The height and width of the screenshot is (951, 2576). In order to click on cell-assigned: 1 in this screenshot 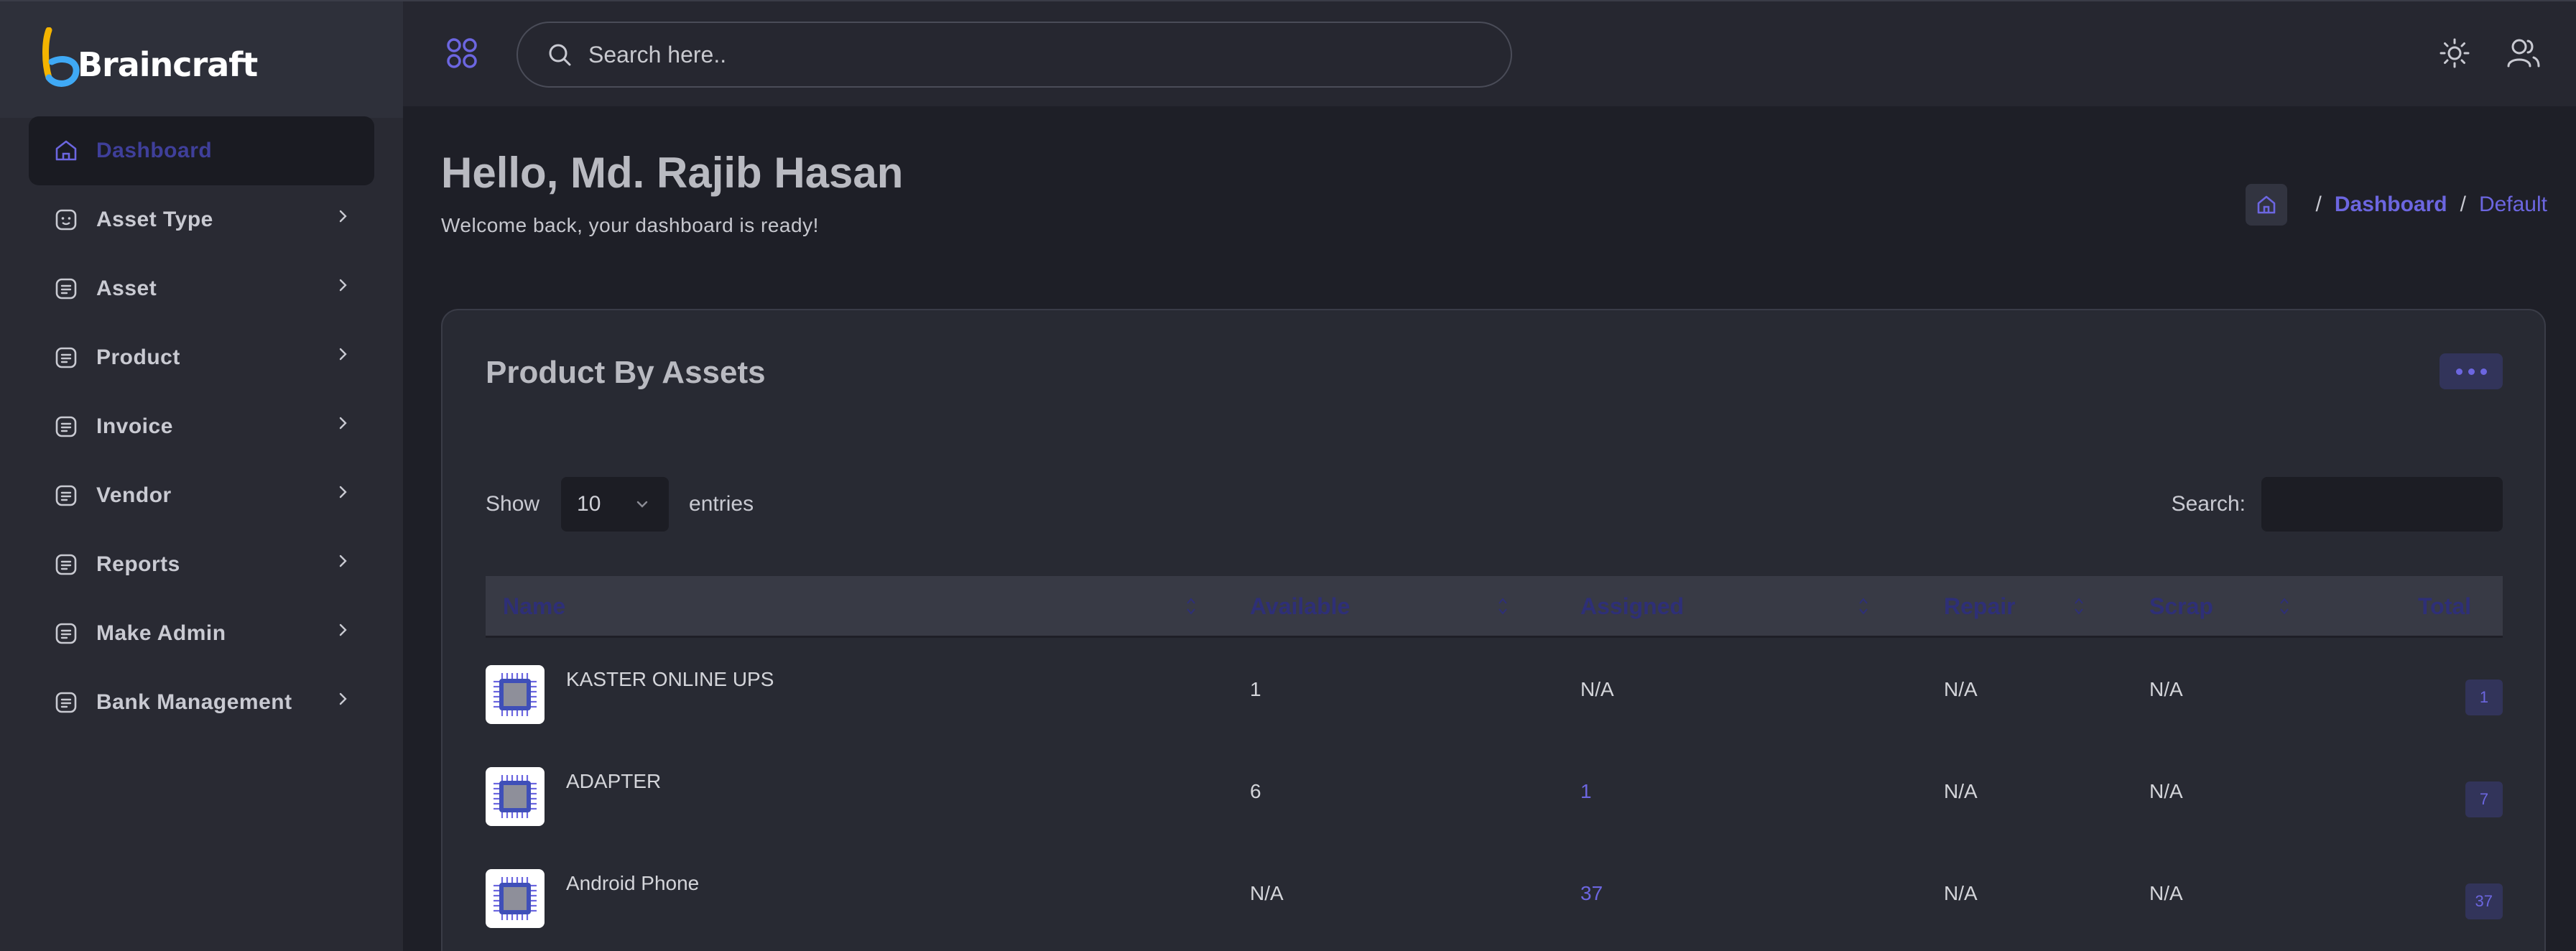, I will do `click(1586, 791)`.